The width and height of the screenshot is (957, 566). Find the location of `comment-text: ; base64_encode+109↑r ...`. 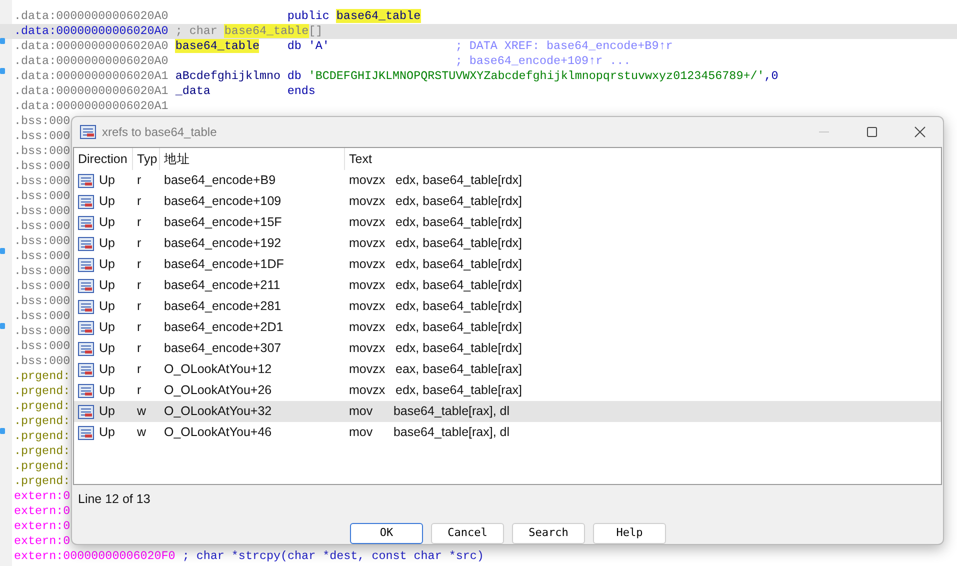

comment-text: ; base64_encode+109↑r ... is located at coordinates (543, 61).